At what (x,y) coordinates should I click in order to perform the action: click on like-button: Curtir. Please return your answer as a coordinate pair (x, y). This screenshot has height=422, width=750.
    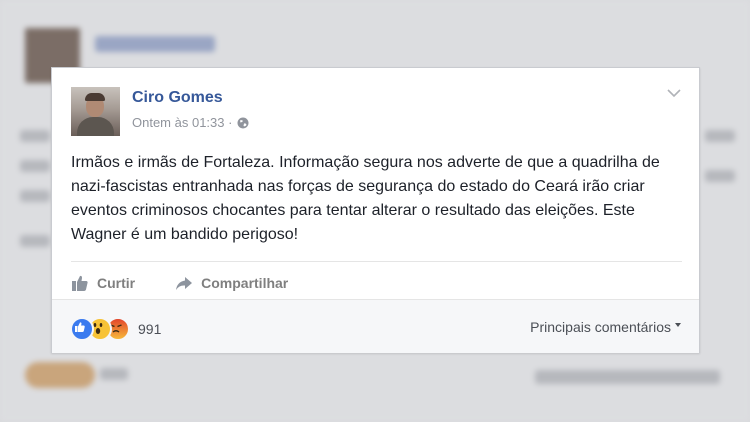
    Looking at the image, I should click on (103, 283).